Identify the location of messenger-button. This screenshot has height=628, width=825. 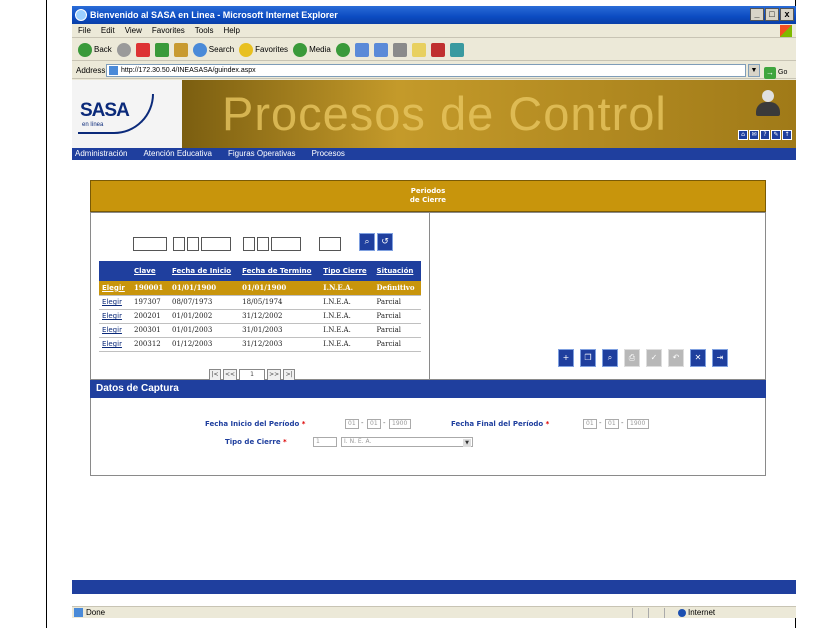
(456, 49).